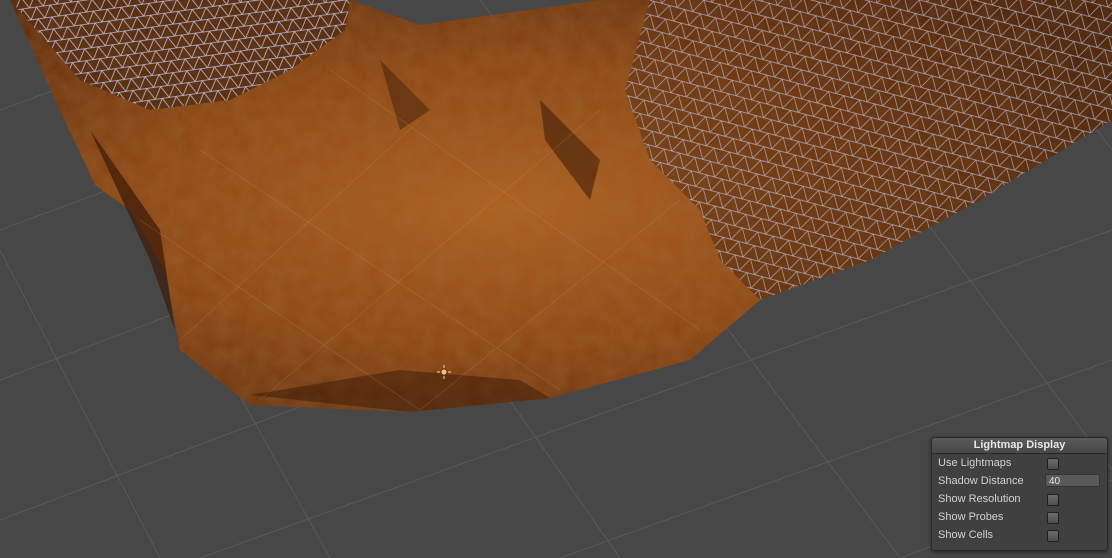  Describe the element at coordinates (1019, 535) in the screenshot. I see `show-cells-row: Show Cells` at that location.